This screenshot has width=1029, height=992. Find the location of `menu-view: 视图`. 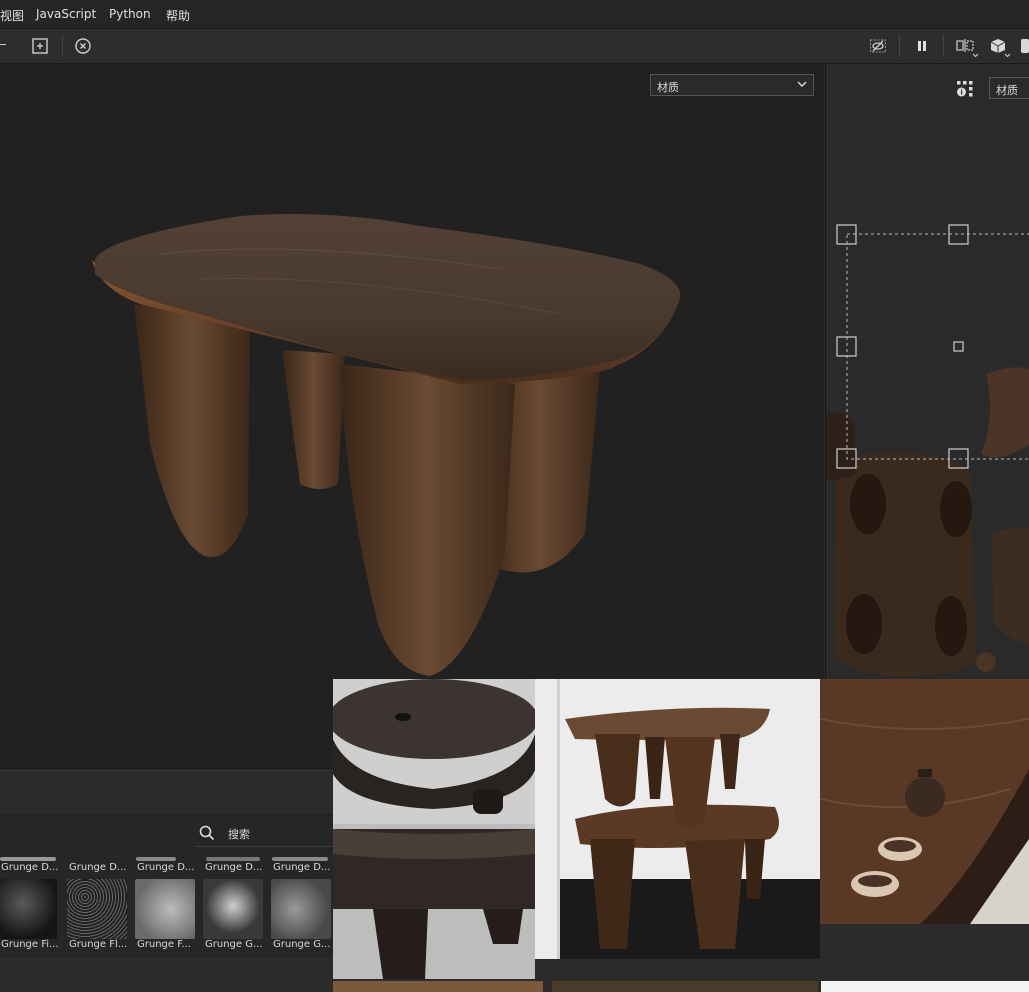

menu-view: 视图 is located at coordinates (12, 15).